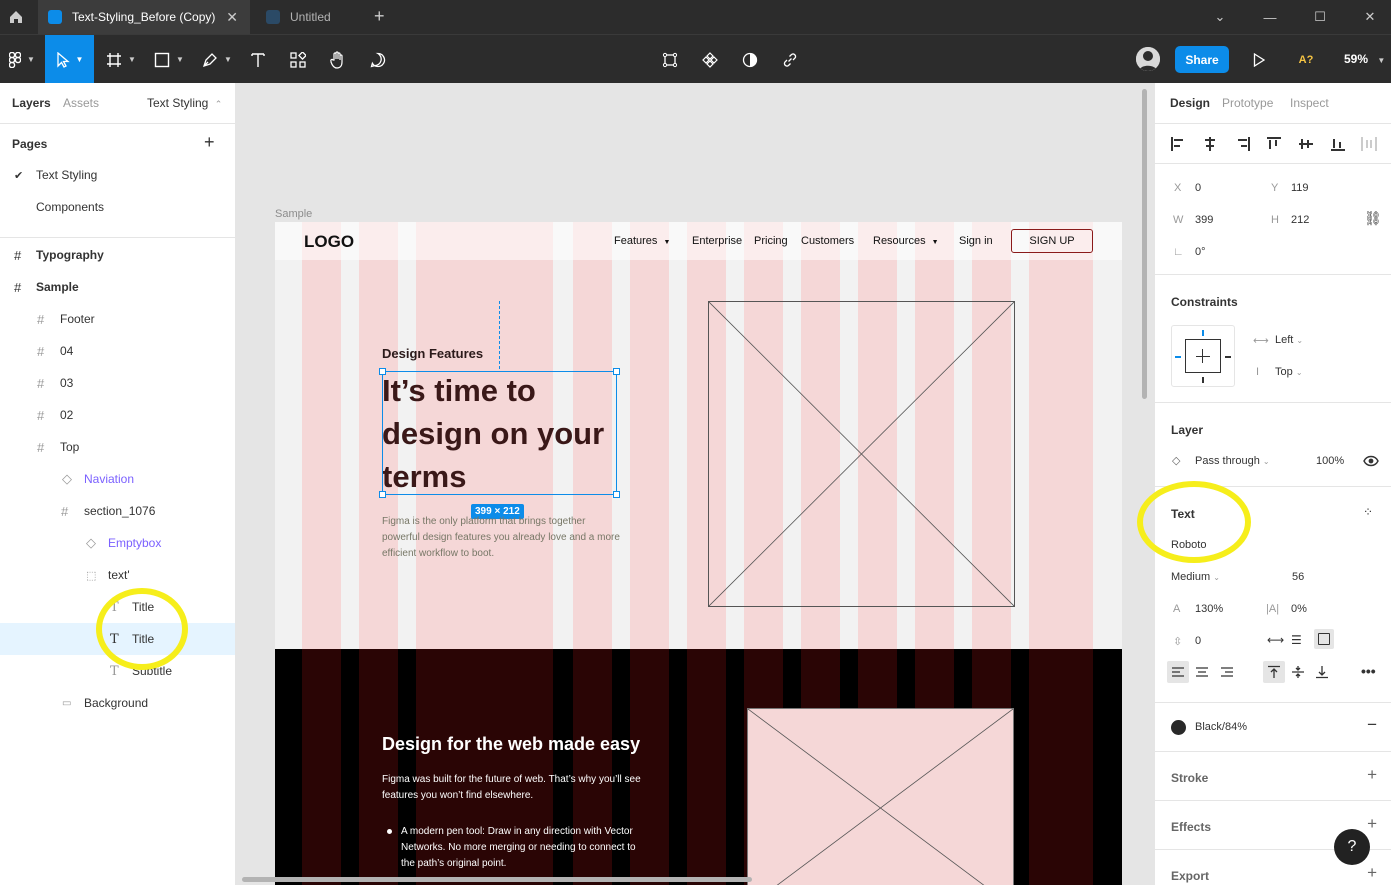  Describe the element at coordinates (497, 879) in the screenshot. I see `horizontal-scrollbar` at that location.